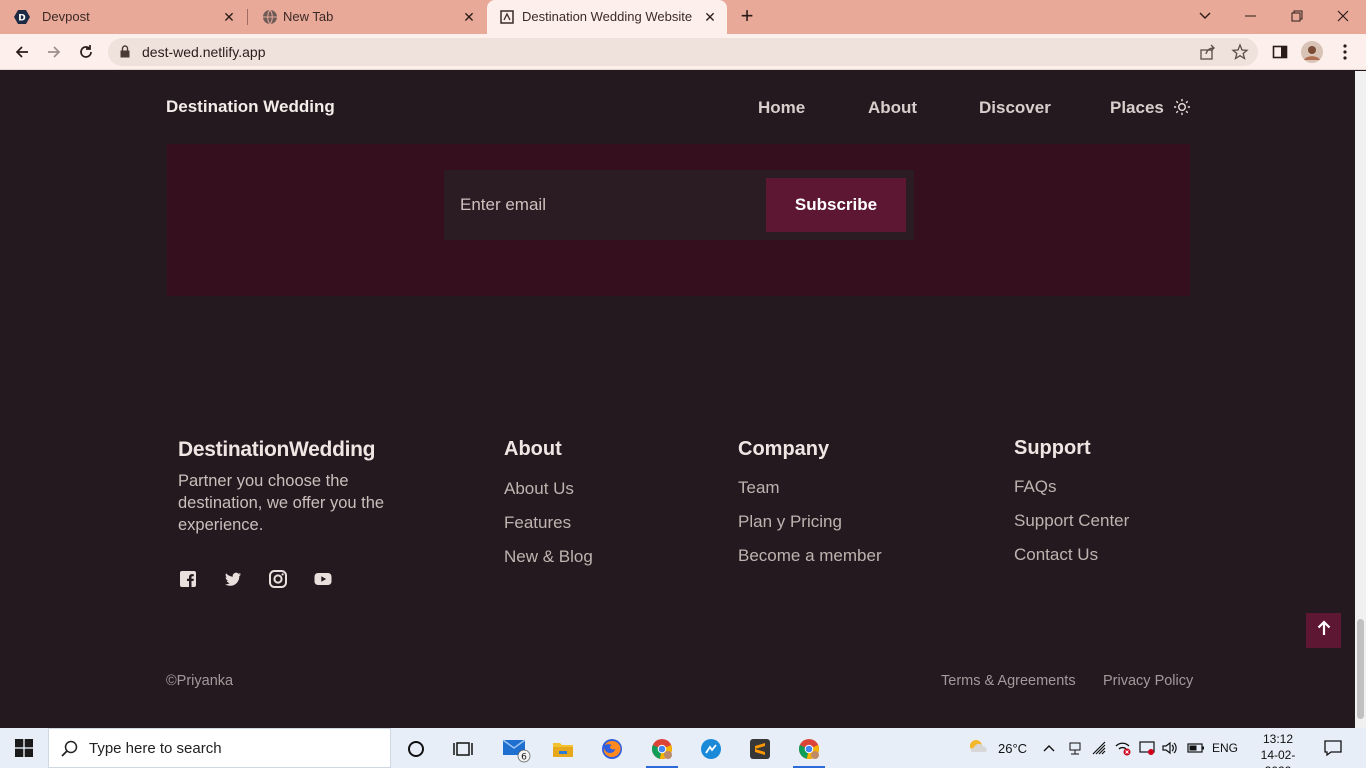 This screenshot has width=1366, height=768. I want to click on footer-link-news-blog: New & Blog, so click(548, 557).